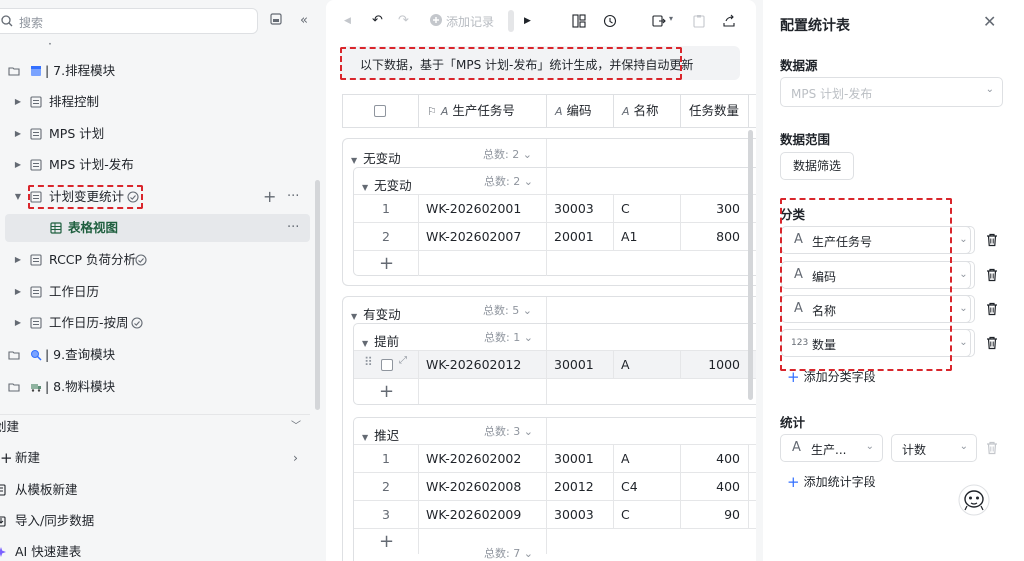 The image size is (1024, 561). Describe the element at coordinates (486, 486) in the screenshot. I see `cell-task-no: WK-202602008` at that location.